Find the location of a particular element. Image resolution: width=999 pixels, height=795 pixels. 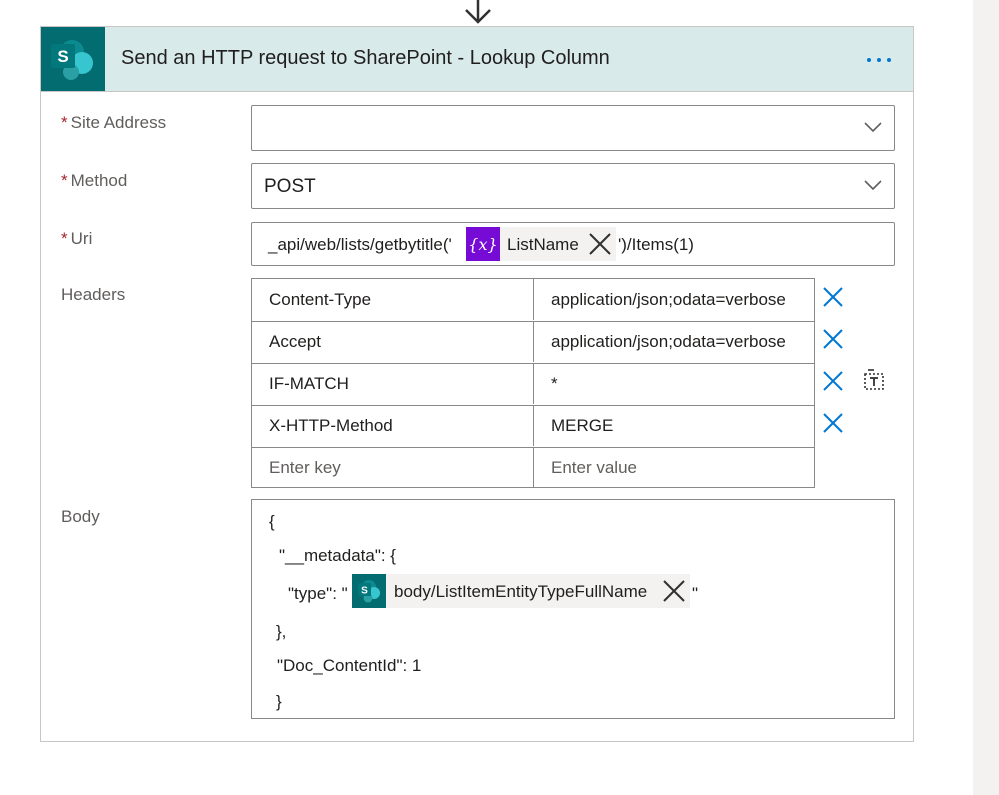

uri-suffix-text: ')/Items(1) is located at coordinates (656, 244).